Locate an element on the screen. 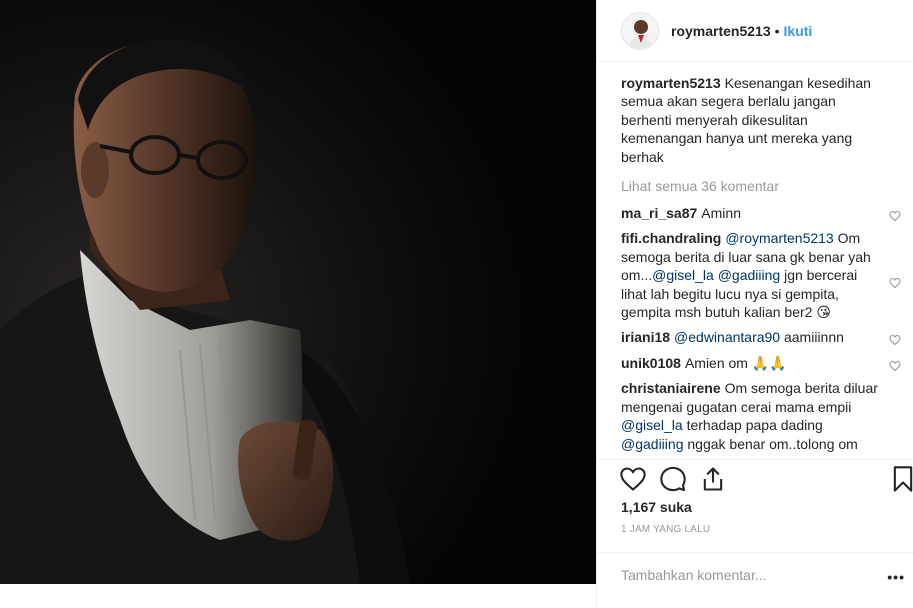 This screenshot has width=913, height=608. header-username: roymarten5213 is located at coordinates (721, 31).